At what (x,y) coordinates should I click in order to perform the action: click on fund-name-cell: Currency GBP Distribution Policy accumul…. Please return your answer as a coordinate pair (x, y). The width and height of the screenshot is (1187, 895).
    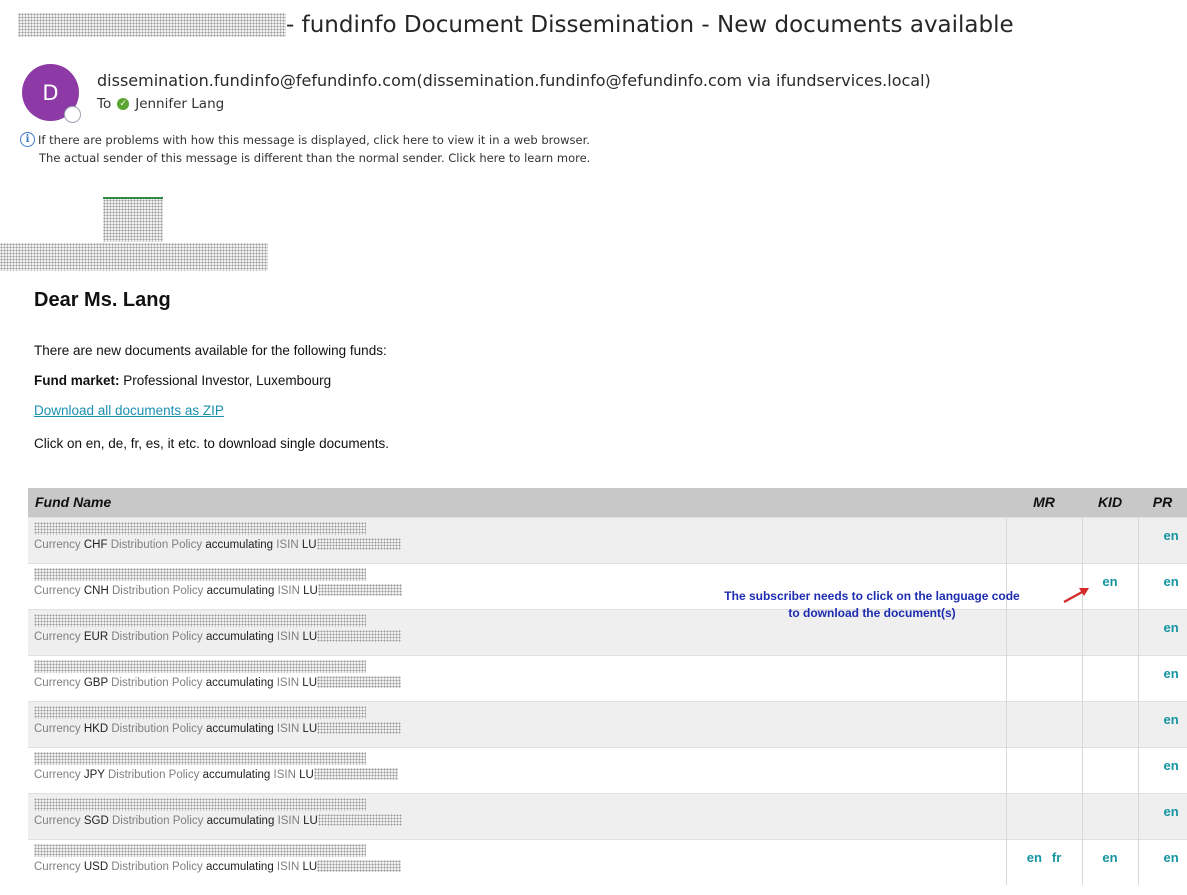
    Looking at the image, I should click on (517, 677).